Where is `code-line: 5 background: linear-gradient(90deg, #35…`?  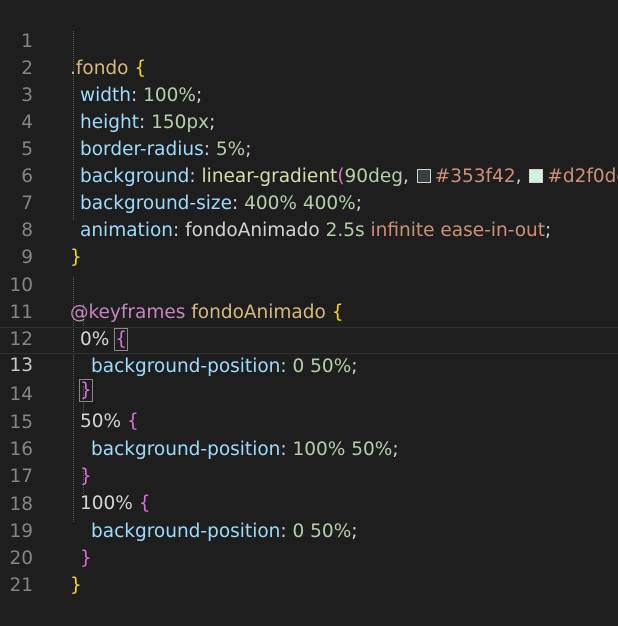 code-line: 5 background: linear-gradient(90deg, #35… is located at coordinates (309, 148).